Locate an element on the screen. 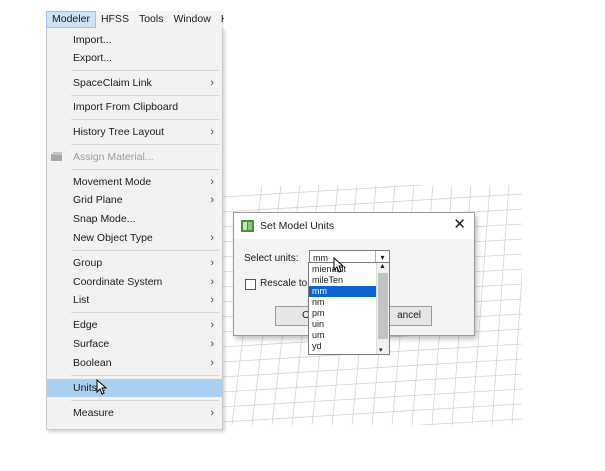 The width and height of the screenshot is (605, 471). rescale-checkbox is located at coordinates (250, 284).